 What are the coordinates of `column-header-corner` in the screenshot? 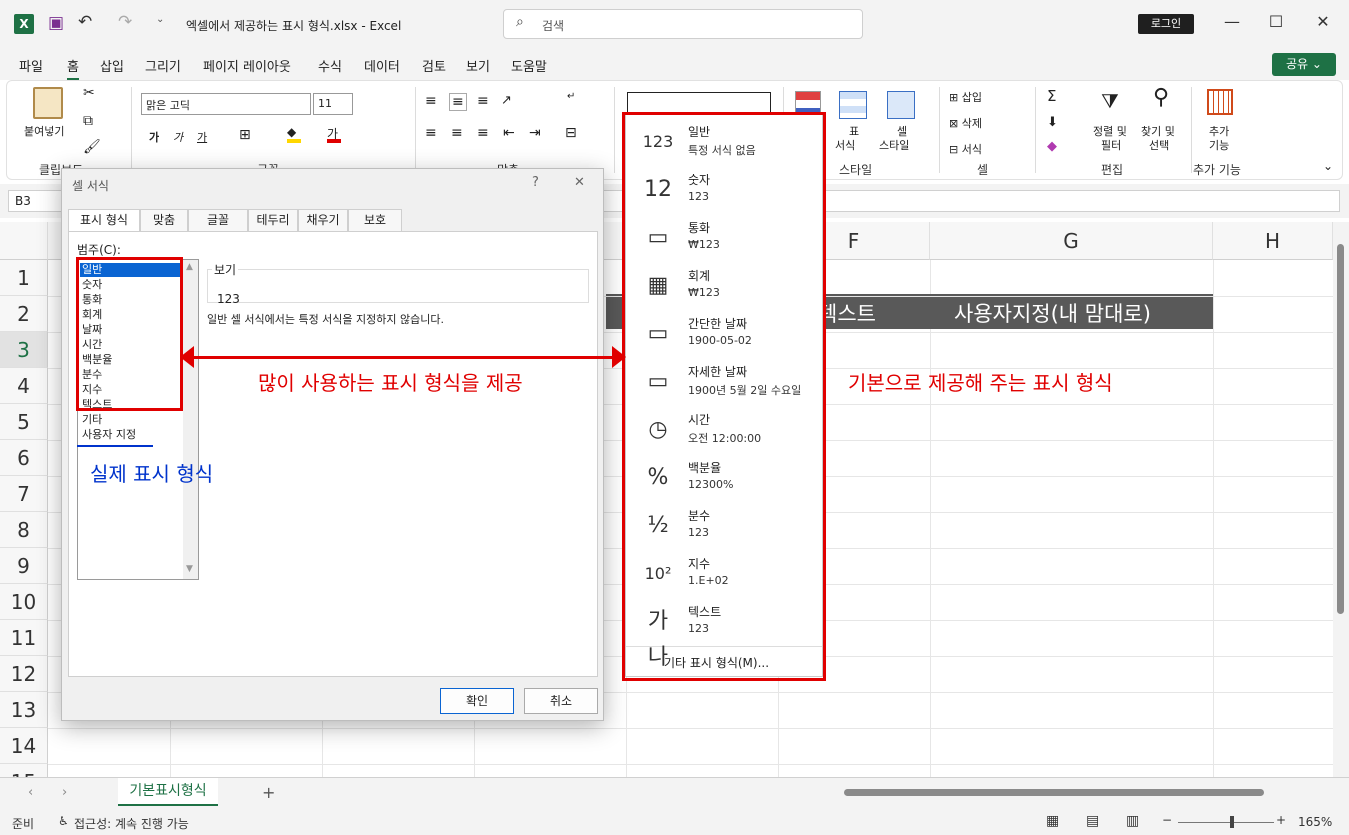 It's located at (24, 241).